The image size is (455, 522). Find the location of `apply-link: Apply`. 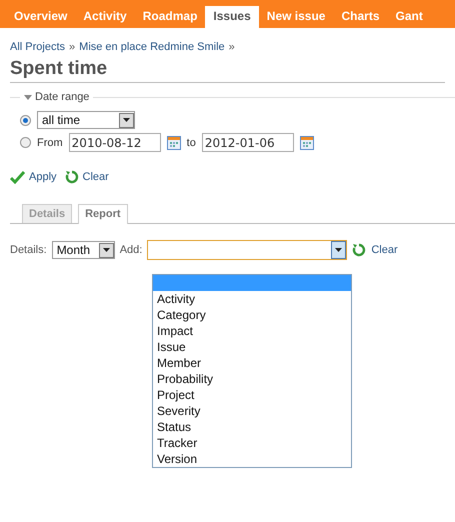

apply-link: Apply is located at coordinates (43, 177).